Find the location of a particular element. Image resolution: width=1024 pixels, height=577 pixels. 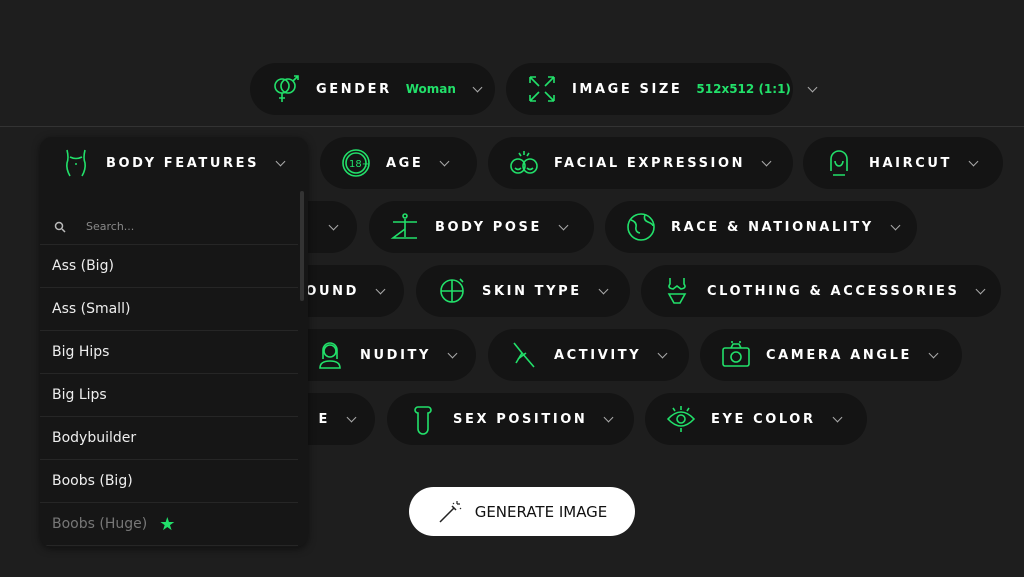

generate-image-button: GENERATE IMAGE is located at coordinates (522, 511).